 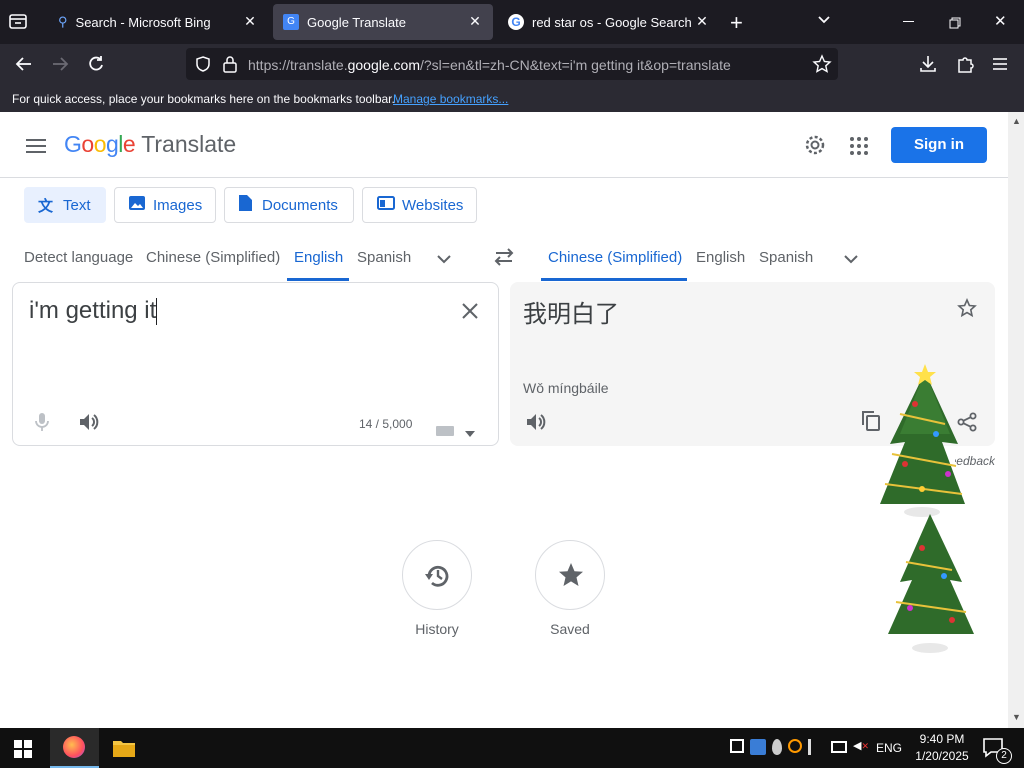 I want to click on target-lang-underline, so click(x=614, y=279).